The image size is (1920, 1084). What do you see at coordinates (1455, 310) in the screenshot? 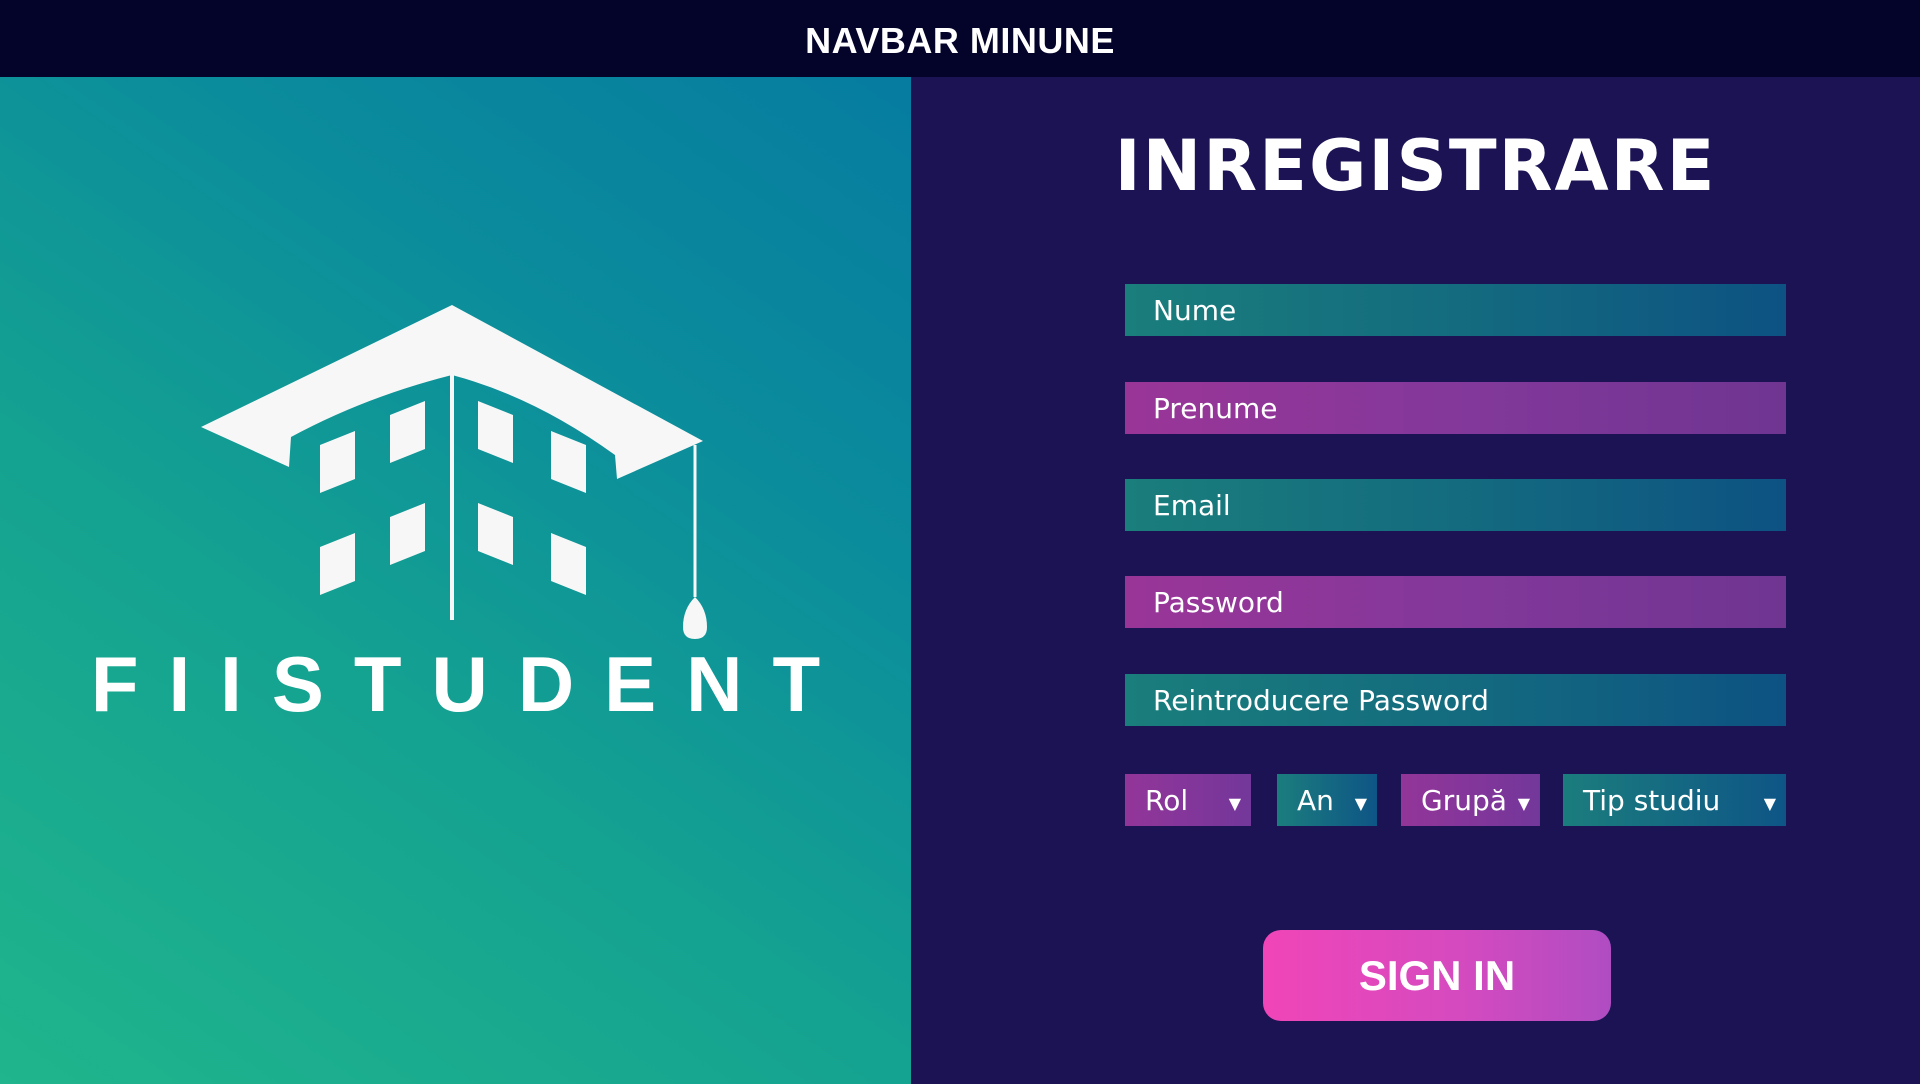
I see `nume-input: Nume` at bounding box center [1455, 310].